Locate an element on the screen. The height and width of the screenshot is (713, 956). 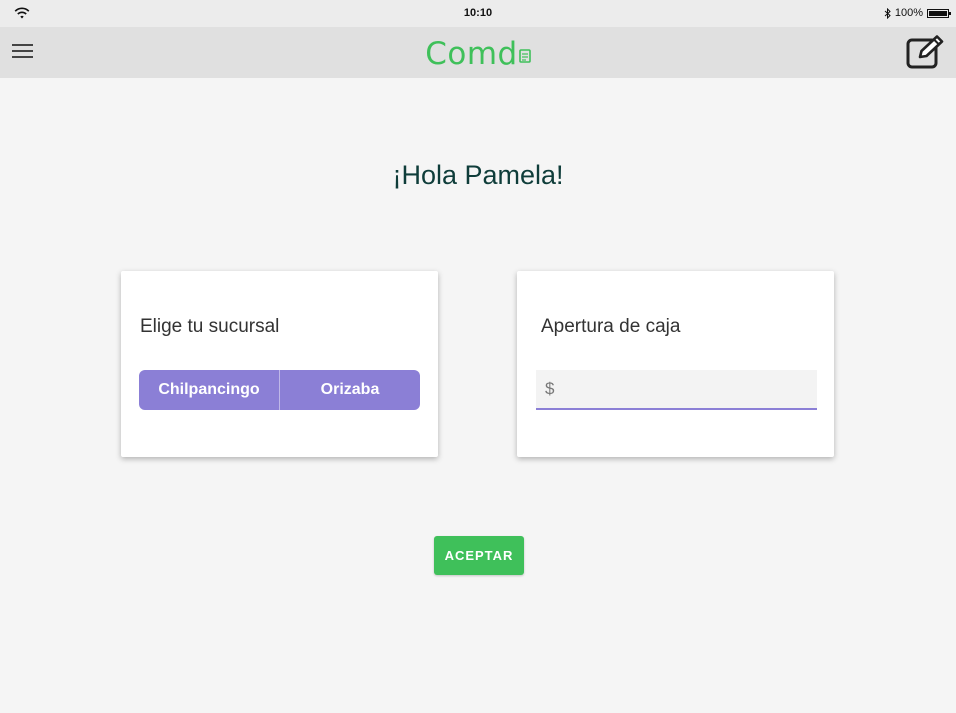
cash-input-wrapper: $ is located at coordinates (676, 389).